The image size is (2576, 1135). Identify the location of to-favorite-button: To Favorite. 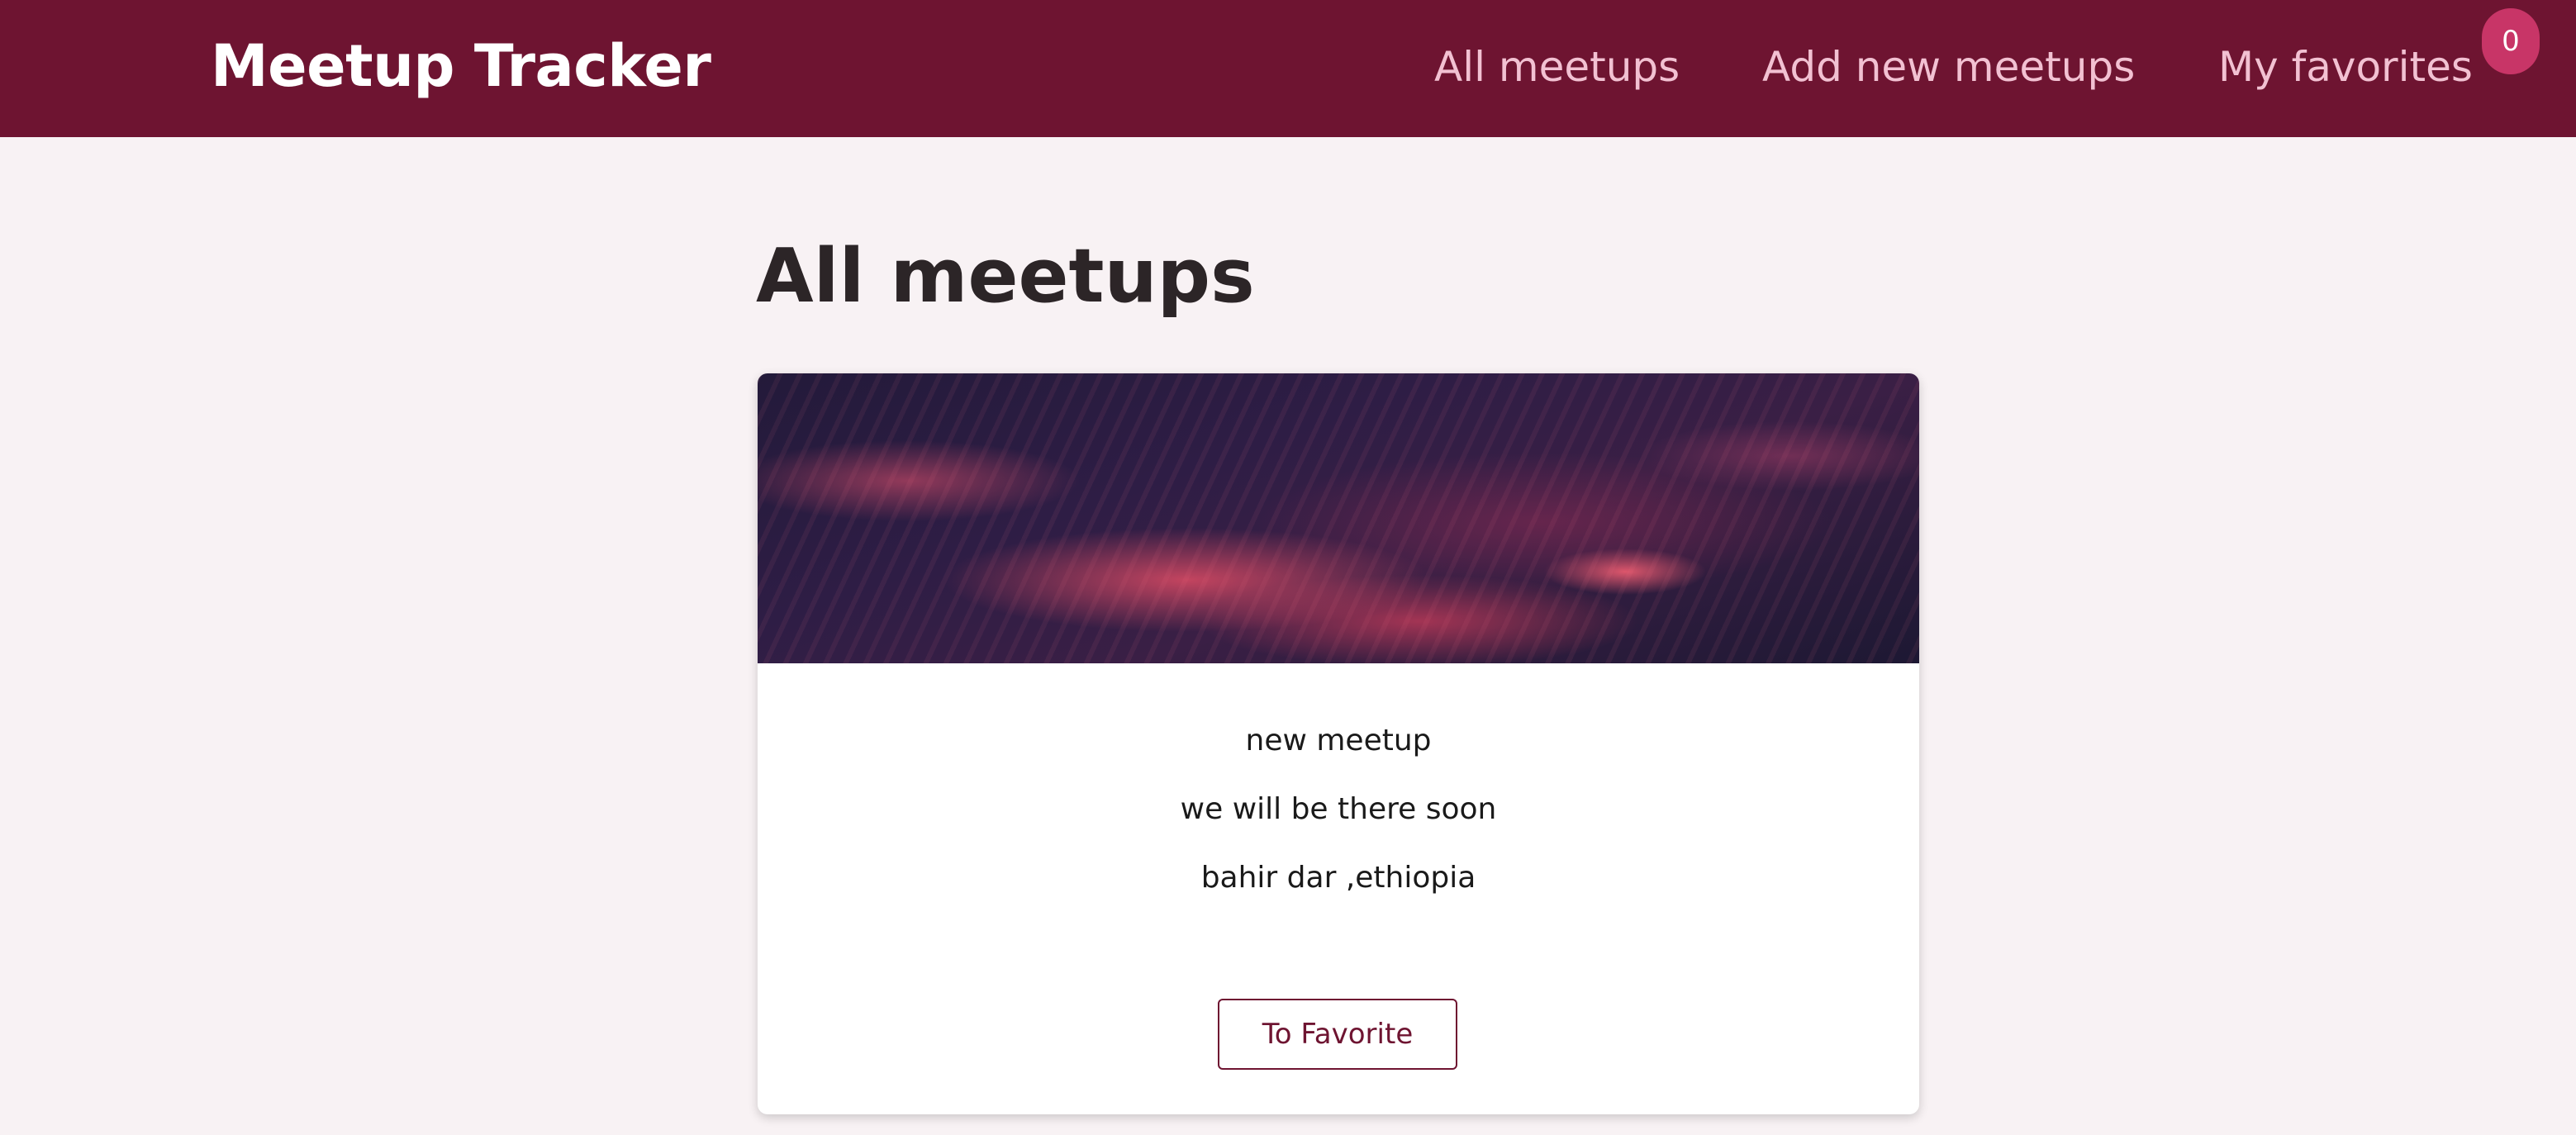
(1337, 1034).